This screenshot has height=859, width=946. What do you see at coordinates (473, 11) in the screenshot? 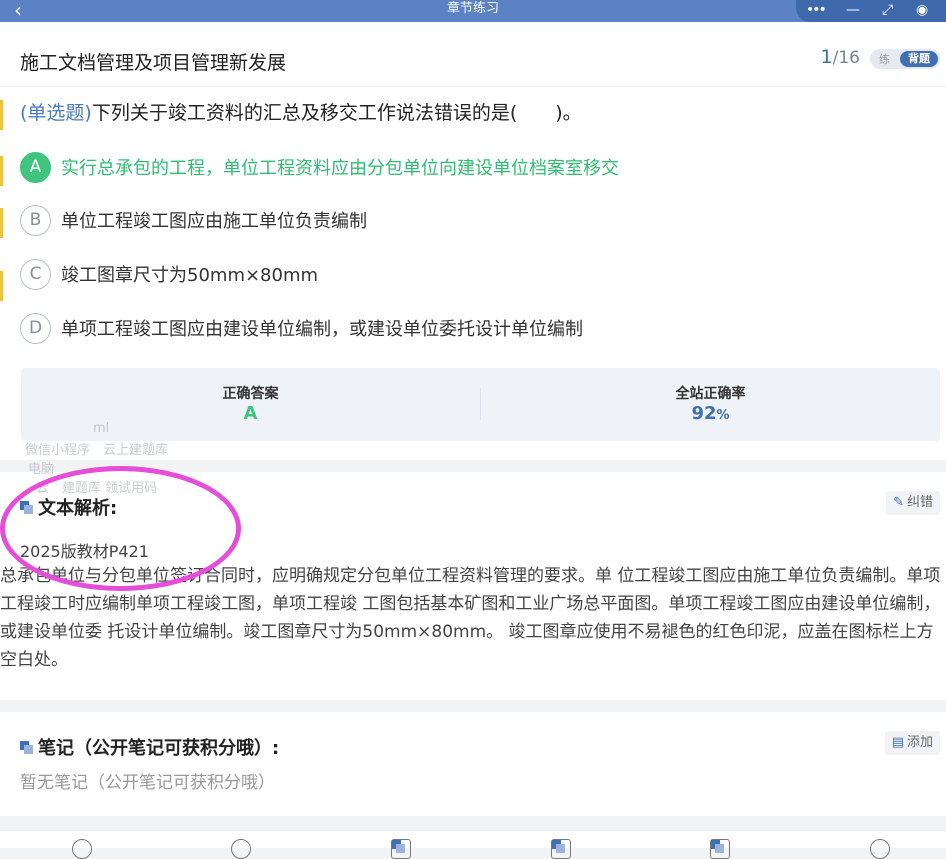
I see `mini-program-nav-bar: ‹ 章节练习 ••• — ⤢ ◉` at bounding box center [473, 11].